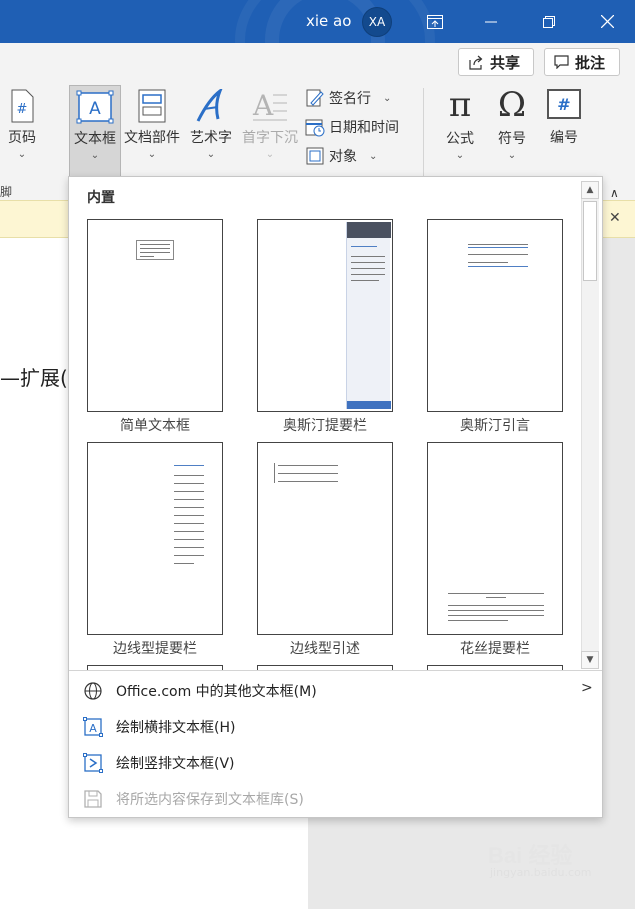 The height and width of the screenshot is (909, 635). I want to click on object-button: 对象 ⌄, so click(341, 156).